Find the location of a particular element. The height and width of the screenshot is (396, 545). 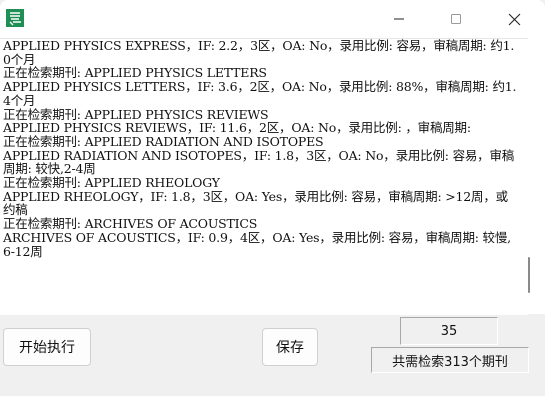

minimize-icon is located at coordinates (399, 19).